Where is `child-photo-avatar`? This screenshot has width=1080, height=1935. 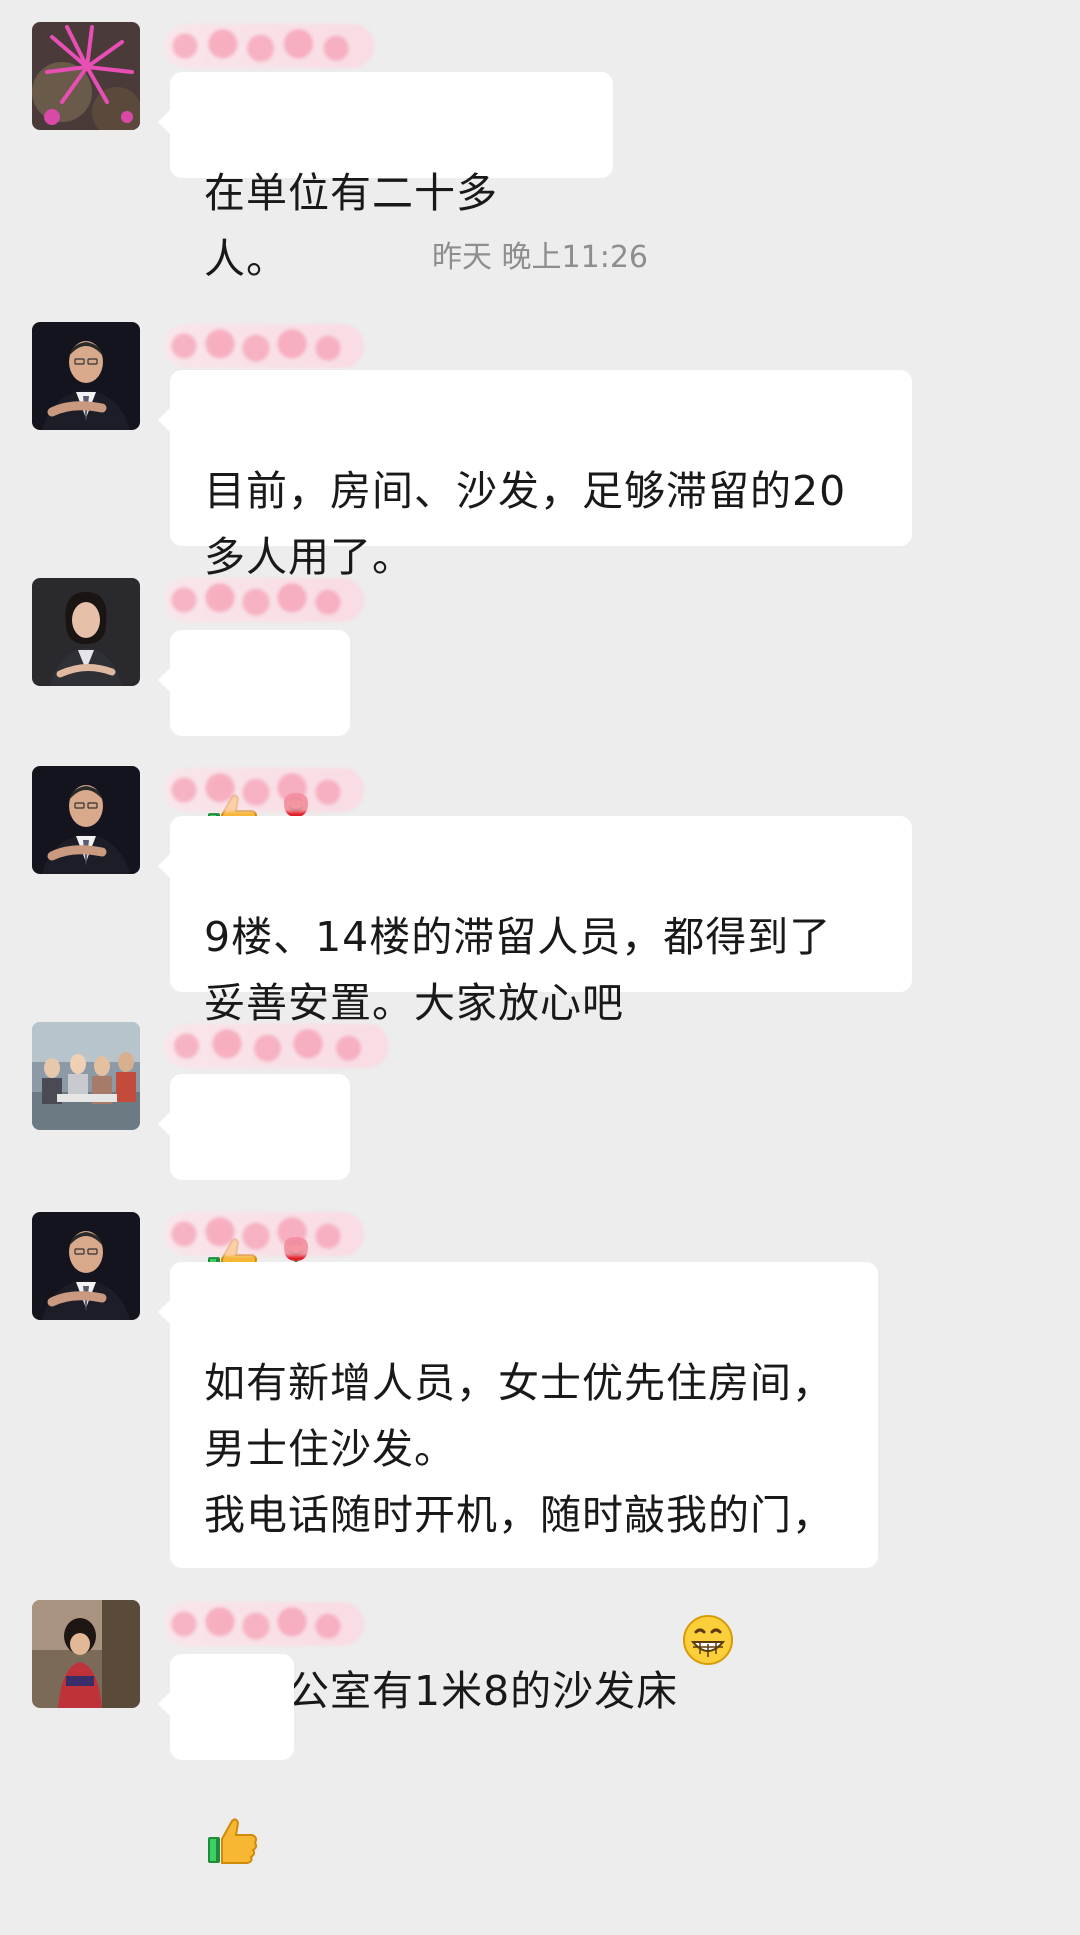 child-photo-avatar is located at coordinates (86, 1654).